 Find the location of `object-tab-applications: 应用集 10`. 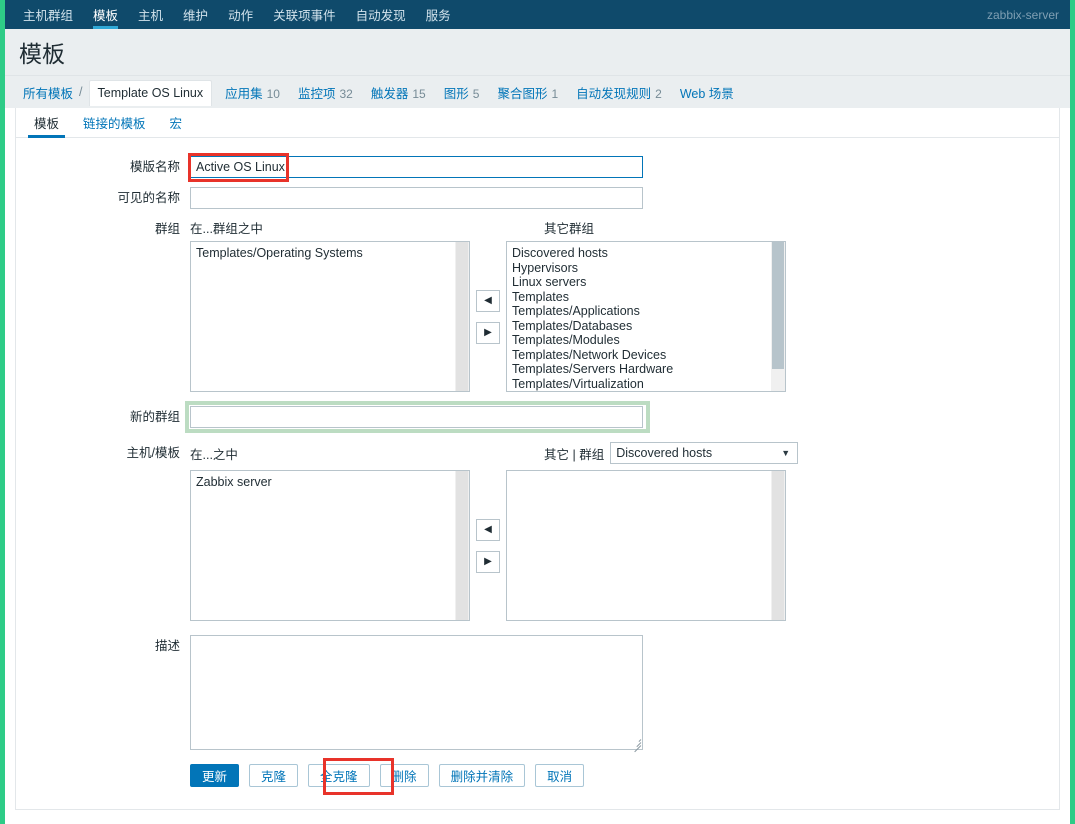

object-tab-applications: 应用集 10 is located at coordinates (252, 92).